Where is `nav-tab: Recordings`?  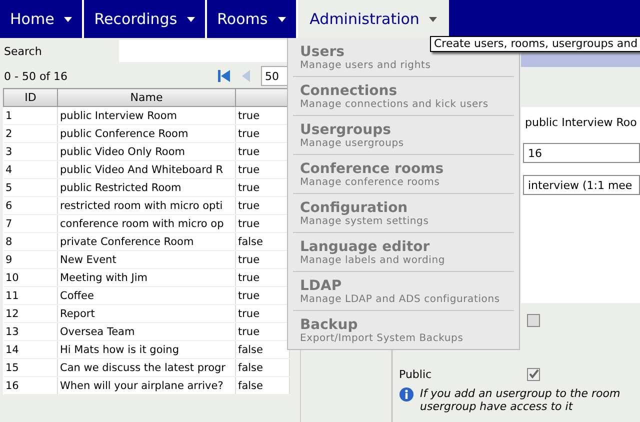 nav-tab: Recordings is located at coordinates (146, 19).